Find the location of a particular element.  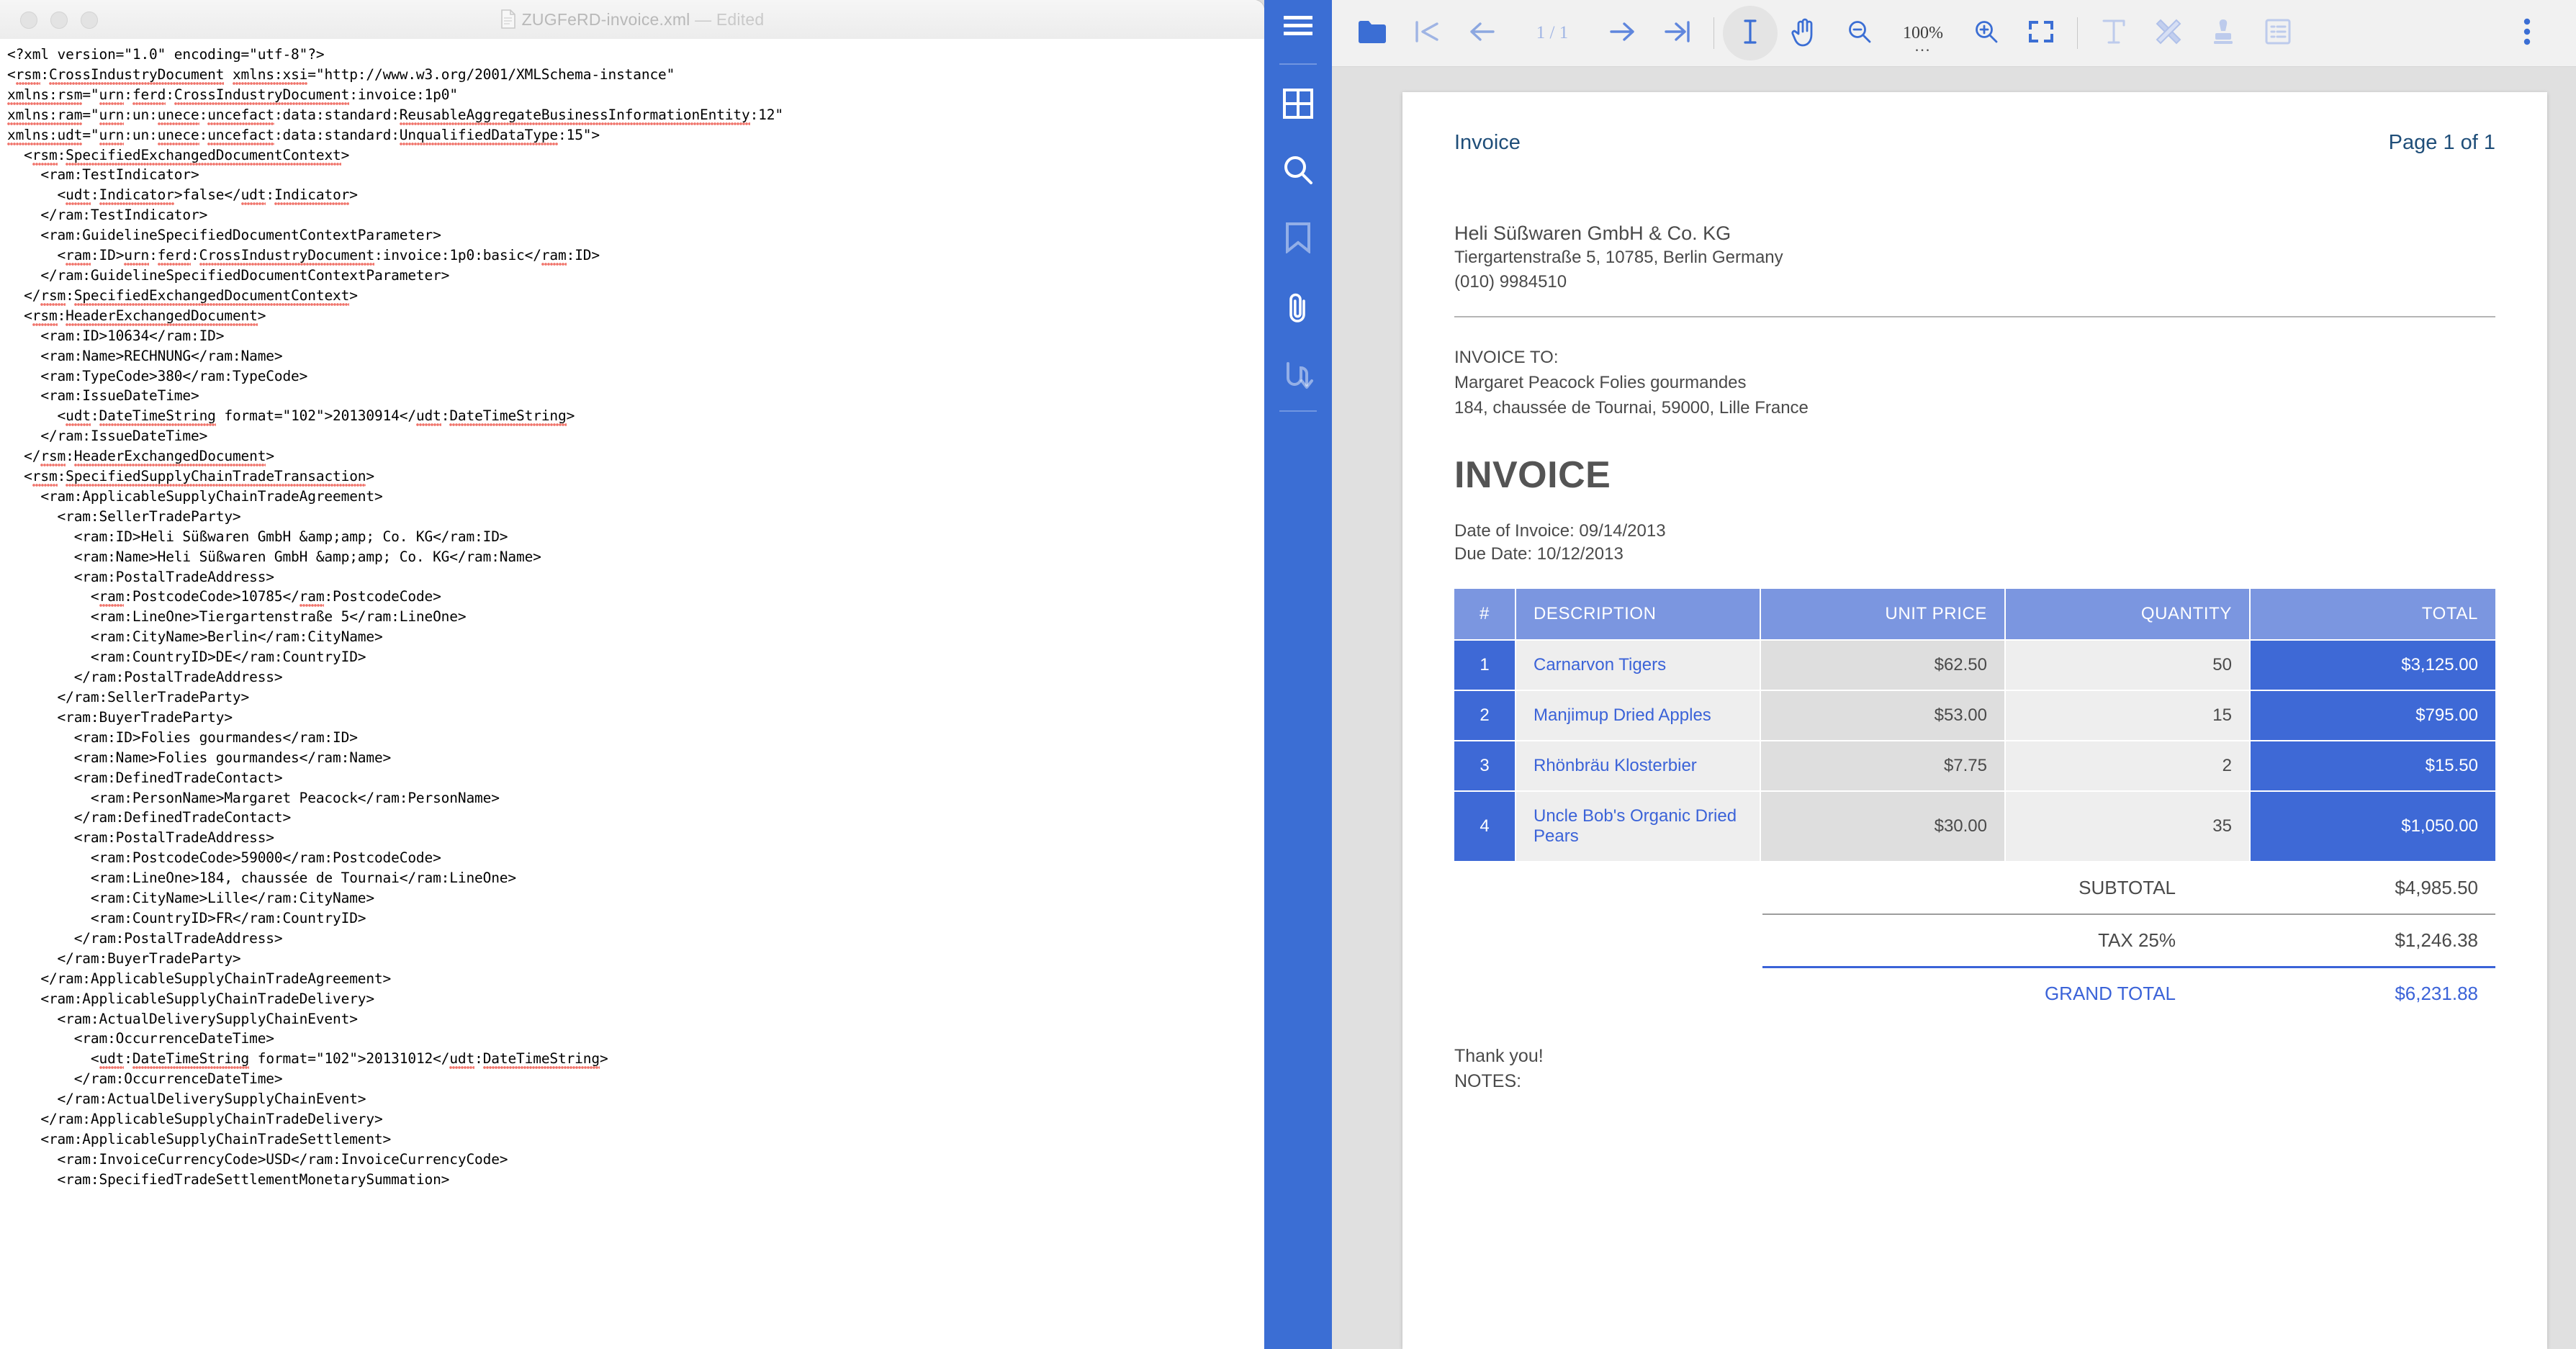

code-line: <ram:CountryID>FR</ram:CountryID> is located at coordinates (186, 917).